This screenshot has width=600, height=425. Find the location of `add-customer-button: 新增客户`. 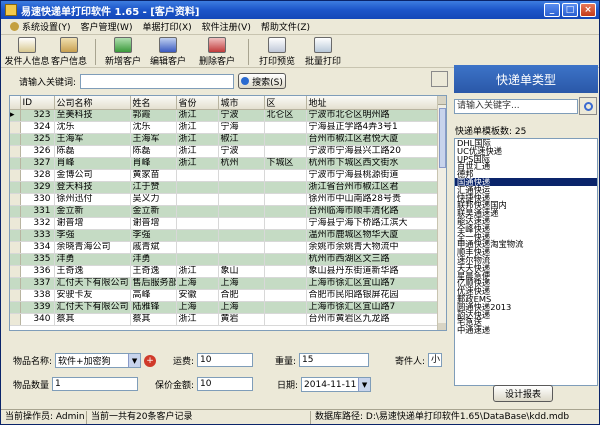

add-customer-button: 新增客户 is located at coordinates (123, 51).